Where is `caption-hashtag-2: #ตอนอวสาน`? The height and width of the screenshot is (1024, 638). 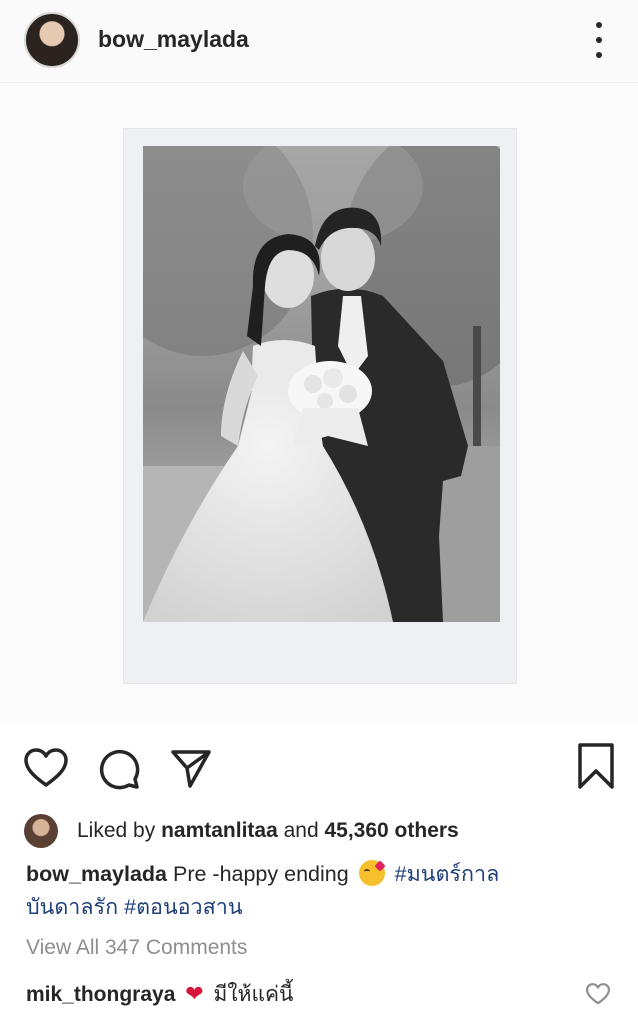
caption-hashtag-2: #ตอนอวสาน is located at coordinates (183, 907).